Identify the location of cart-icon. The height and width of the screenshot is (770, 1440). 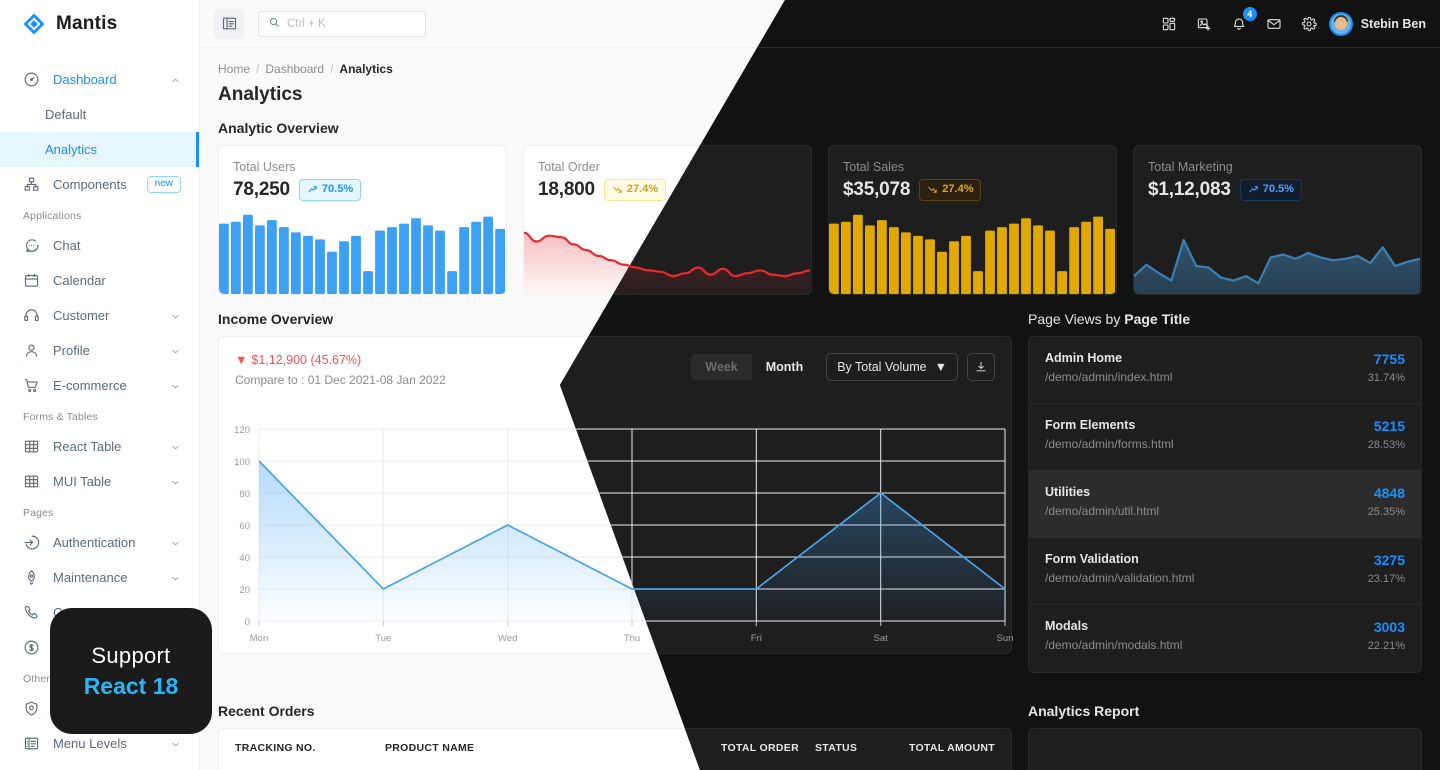
(31, 386).